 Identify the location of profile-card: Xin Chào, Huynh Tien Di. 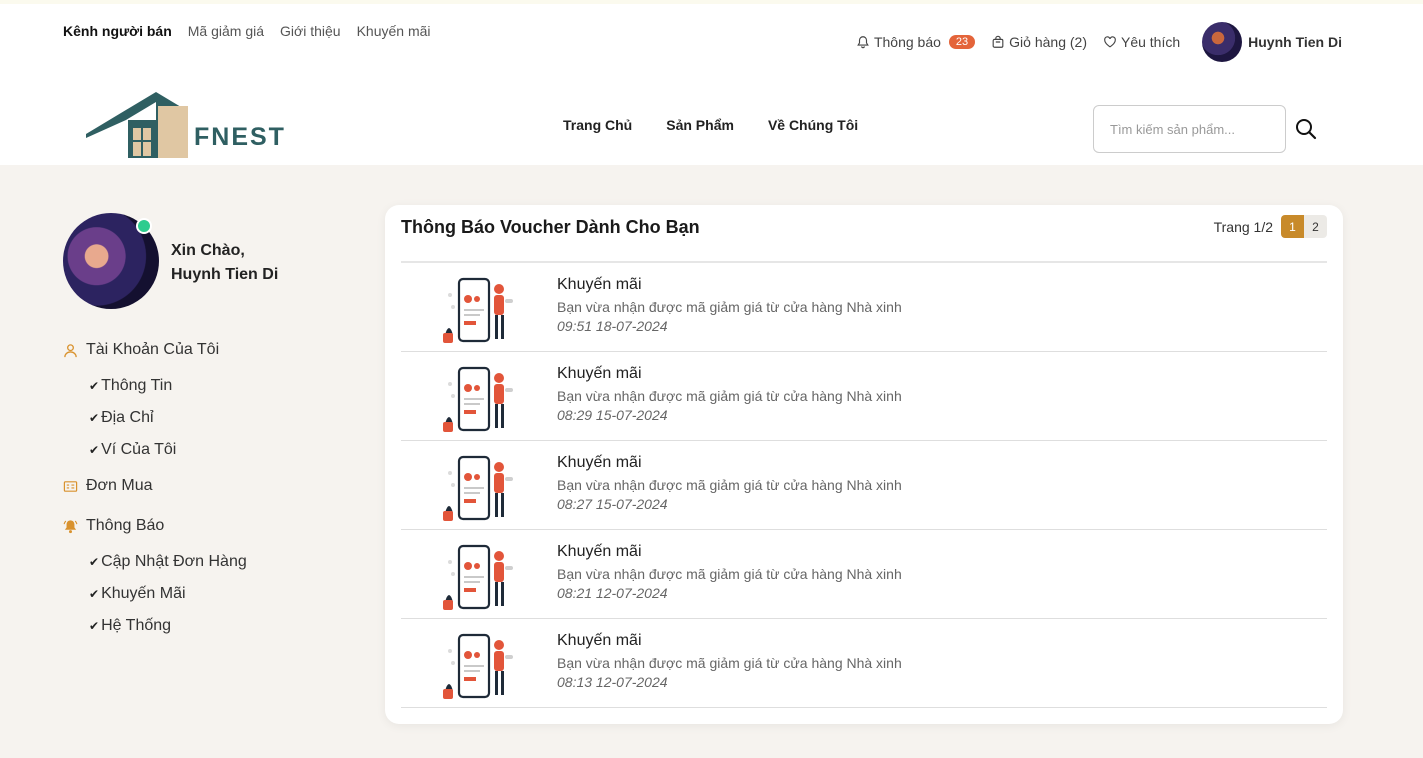
(170, 261).